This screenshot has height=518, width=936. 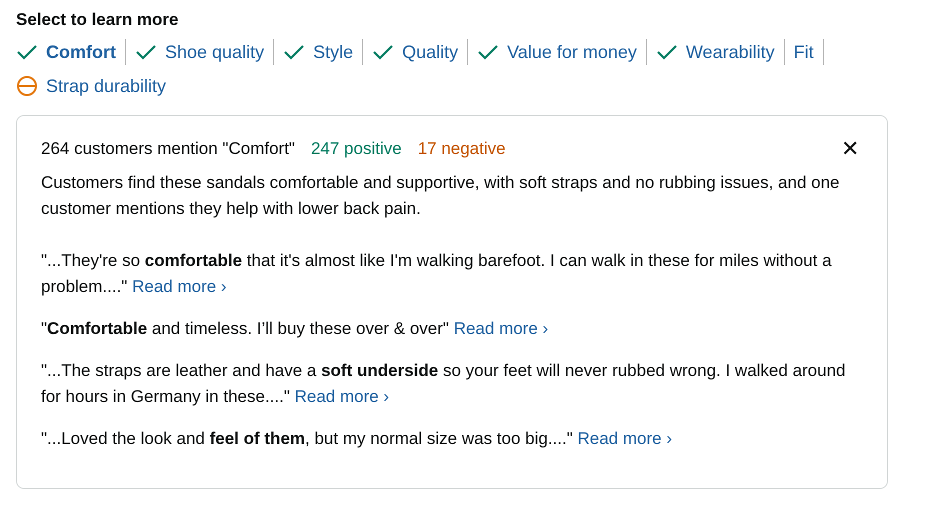 What do you see at coordinates (295, 329) in the screenshot?
I see `review-quote: "Comfortable and timeless. I’ll buy these over & over" Read more ›` at bounding box center [295, 329].